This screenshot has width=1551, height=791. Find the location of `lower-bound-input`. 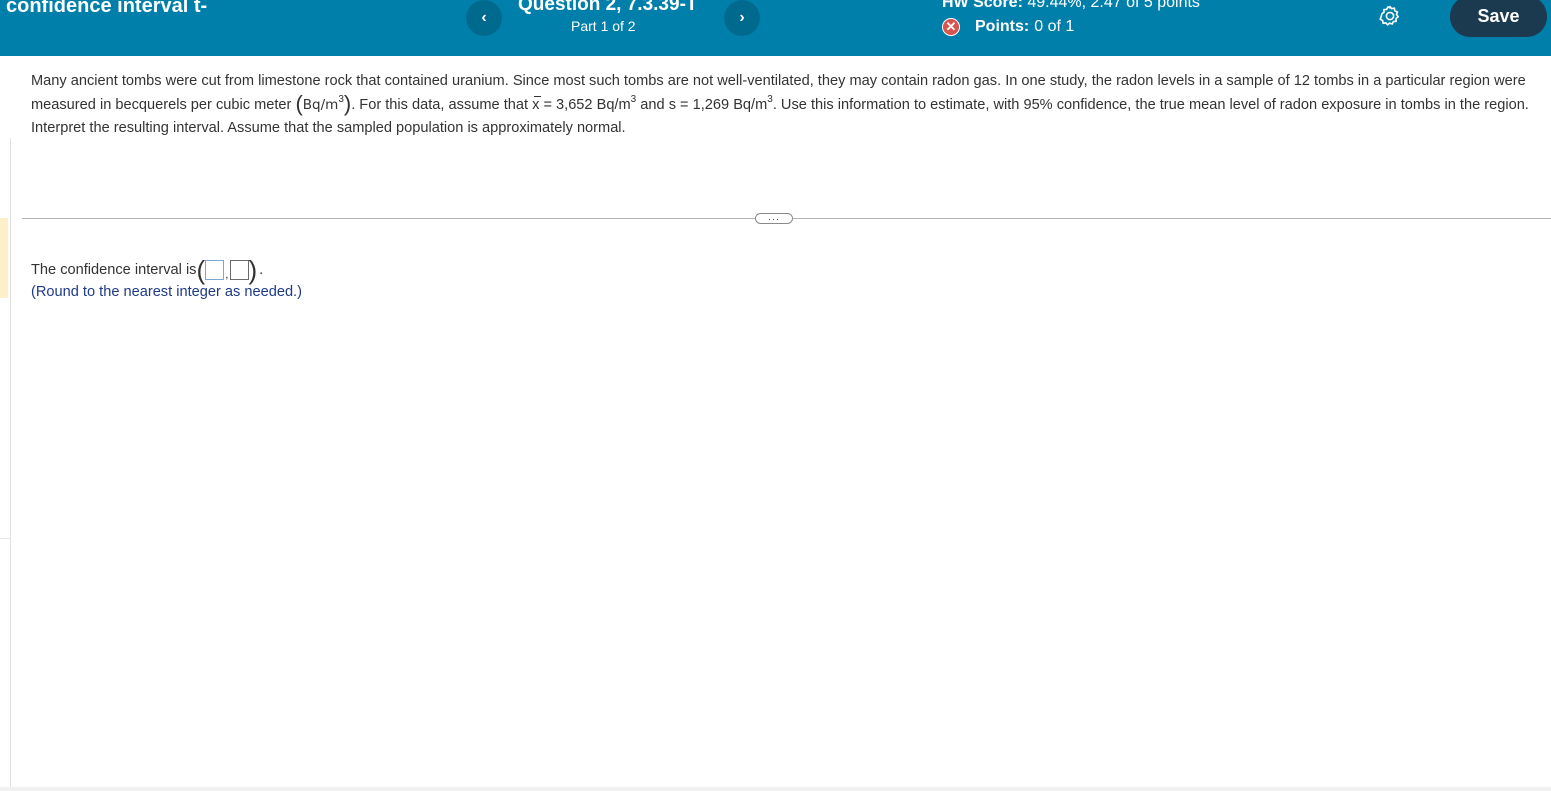

lower-bound-input is located at coordinates (215, 270).